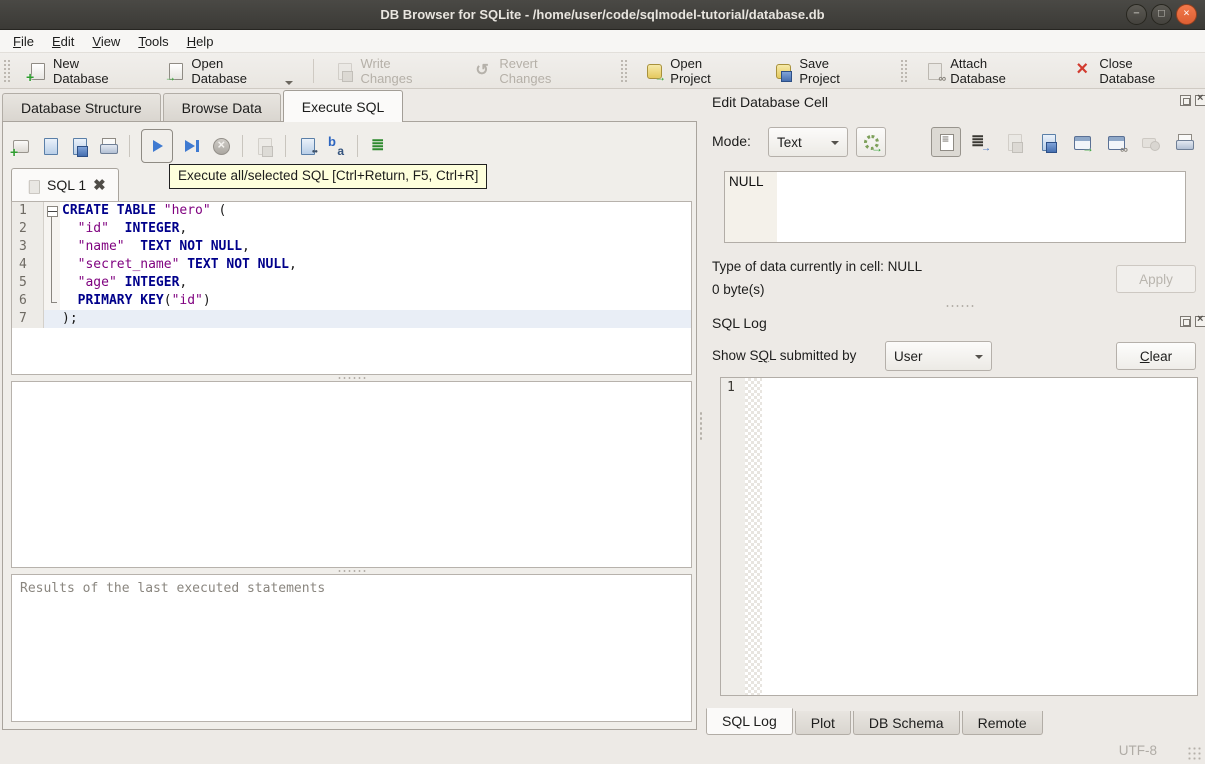 The height and width of the screenshot is (764, 1205). Describe the element at coordinates (694, 71) in the screenshot. I see `open-project-button: Open Project` at that location.